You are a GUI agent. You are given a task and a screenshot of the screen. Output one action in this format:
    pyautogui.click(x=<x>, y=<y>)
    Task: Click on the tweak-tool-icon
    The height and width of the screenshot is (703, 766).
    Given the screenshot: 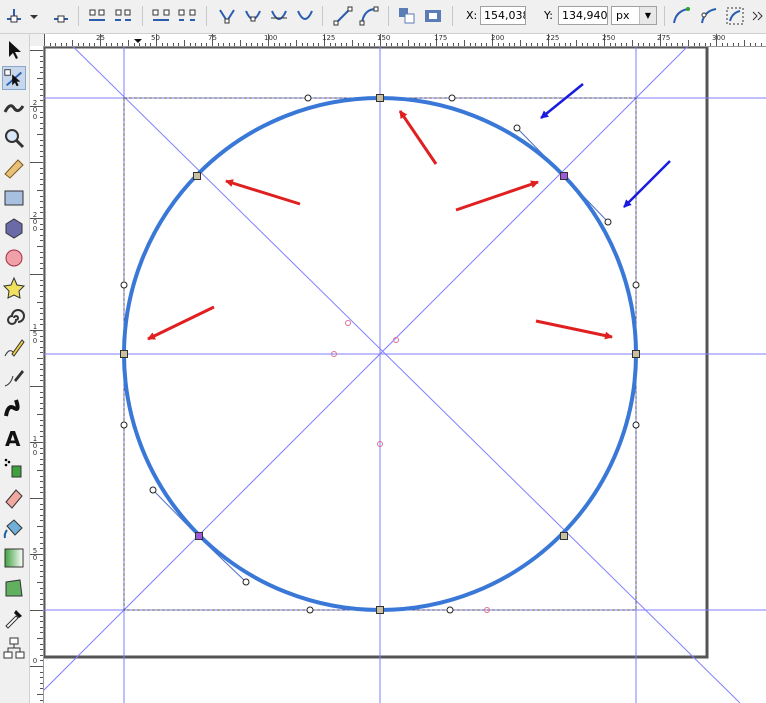 What is the action you would take?
    pyautogui.click(x=14, y=108)
    